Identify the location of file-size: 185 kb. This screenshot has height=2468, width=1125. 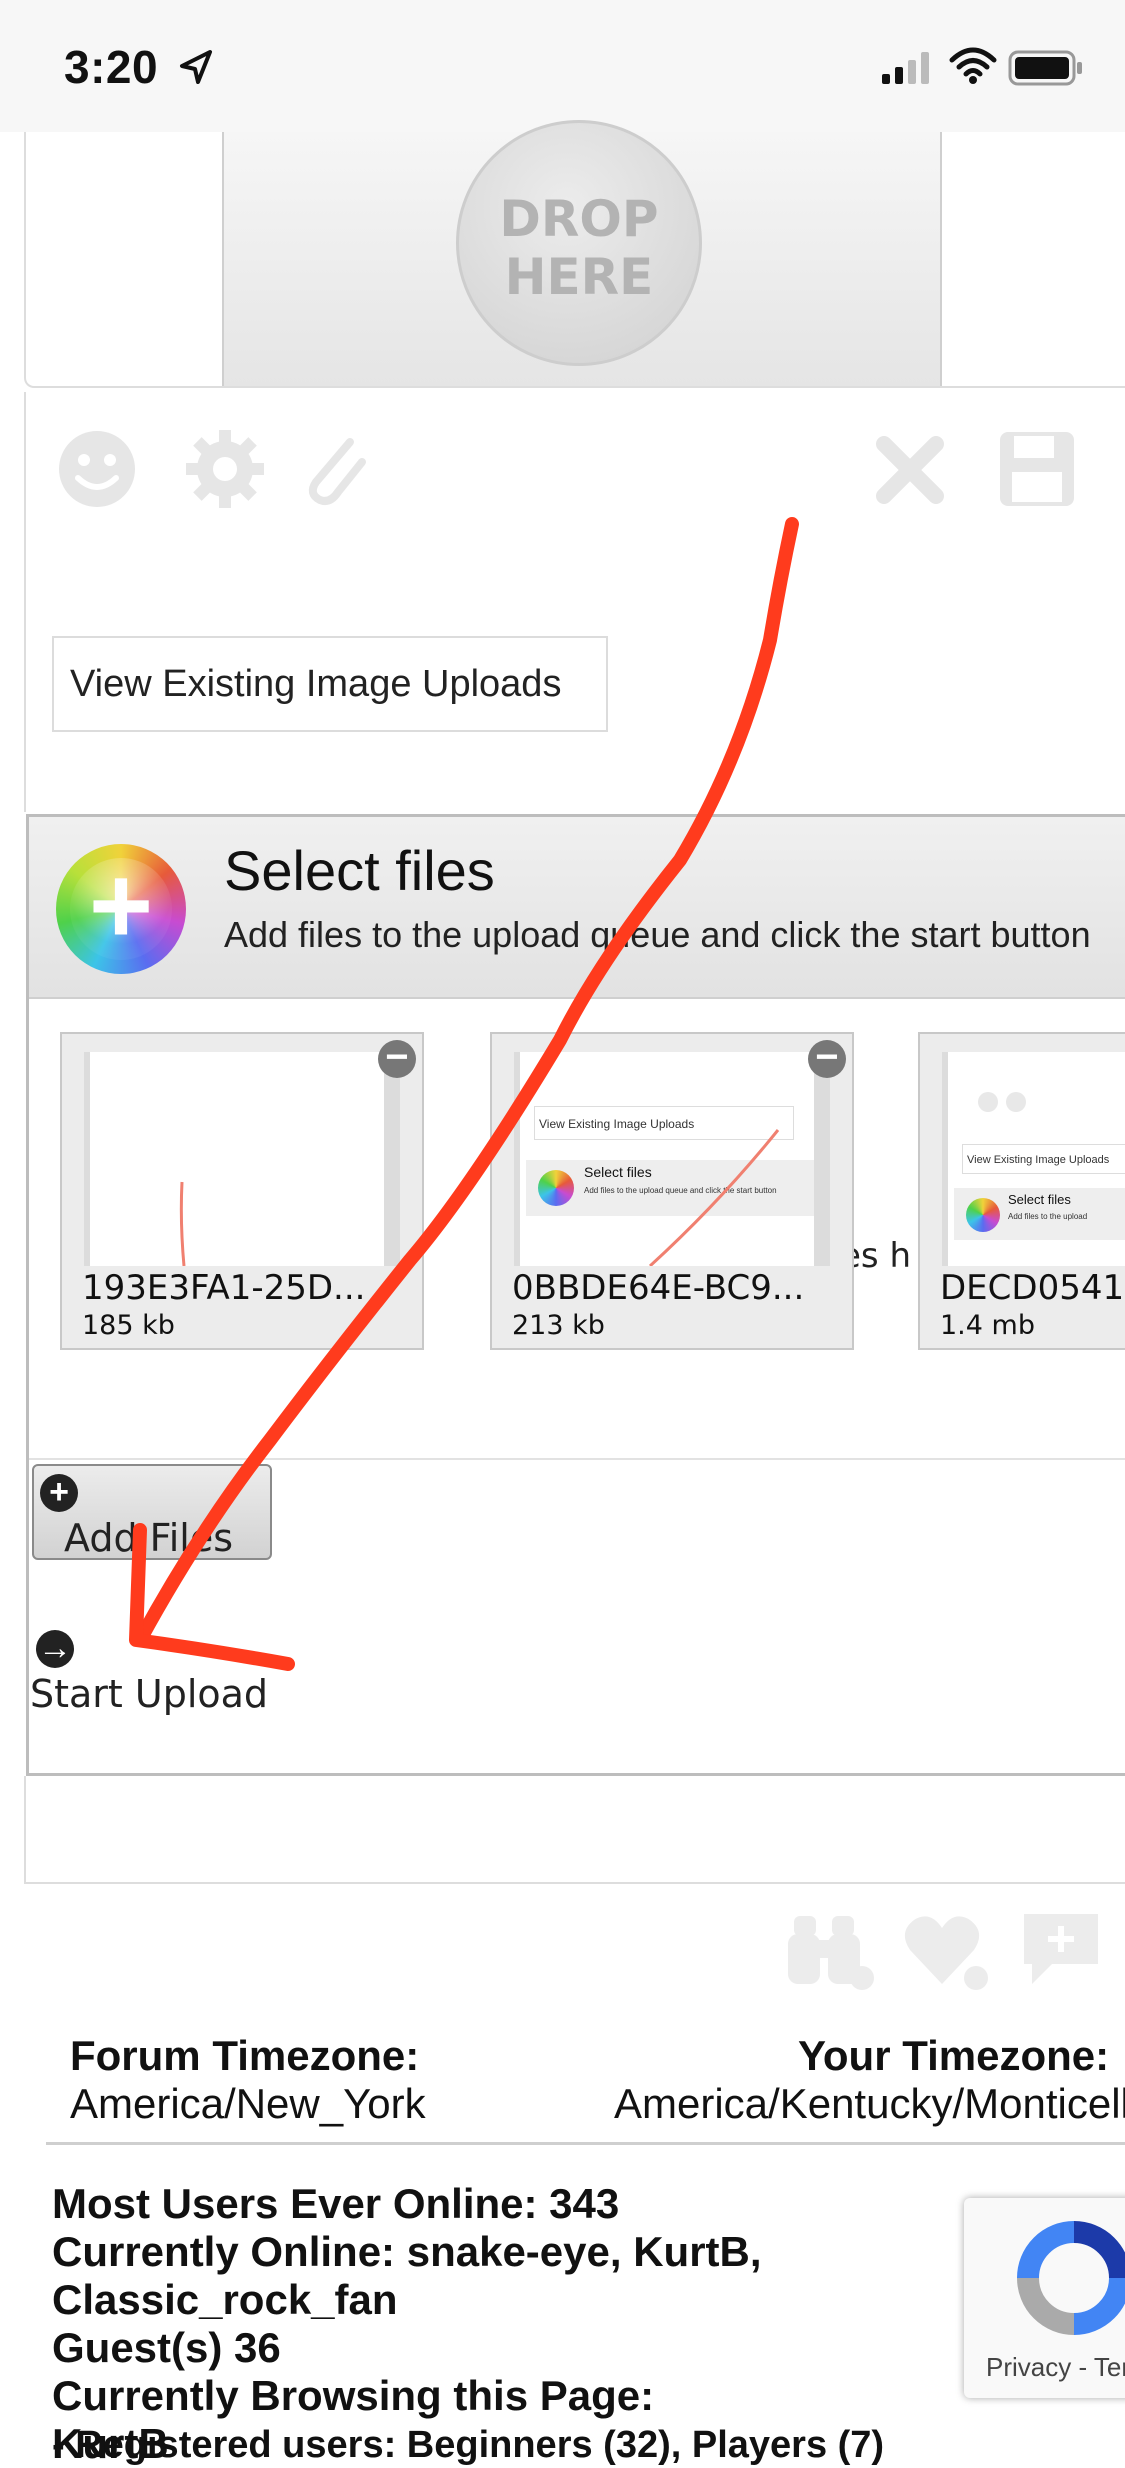
(128, 1325).